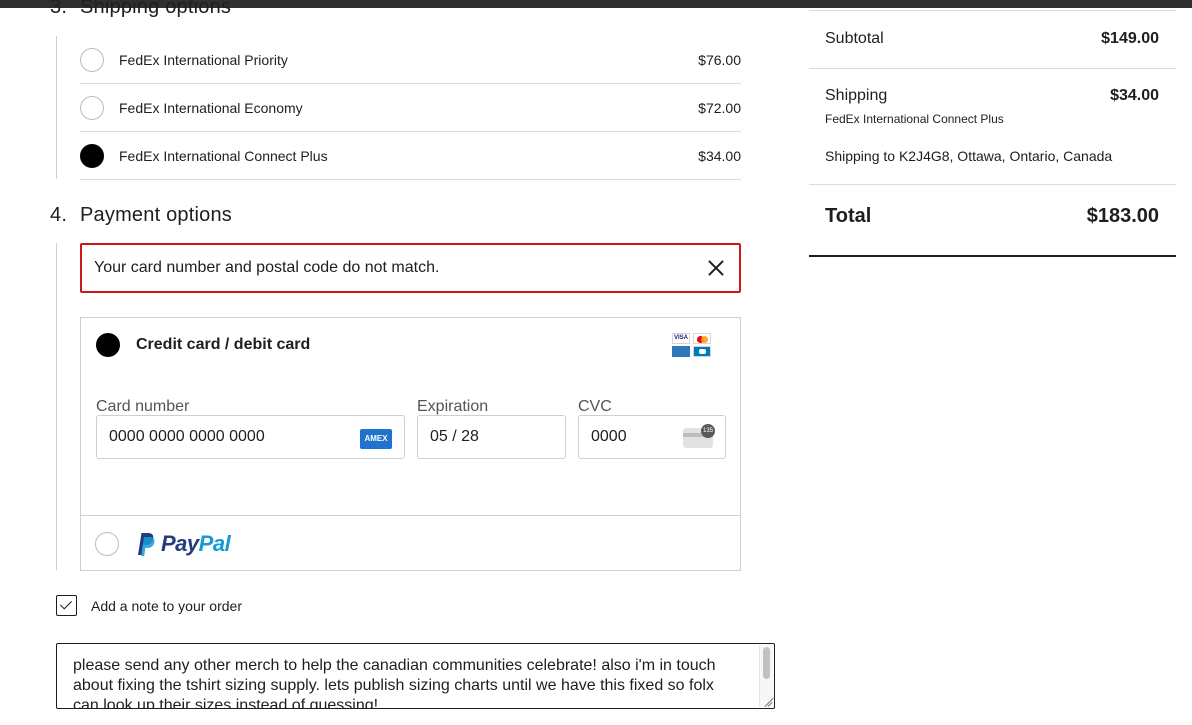 This screenshot has height=725, width=1192. I want to click on mastercard-logo-icon, so click(702, 338).